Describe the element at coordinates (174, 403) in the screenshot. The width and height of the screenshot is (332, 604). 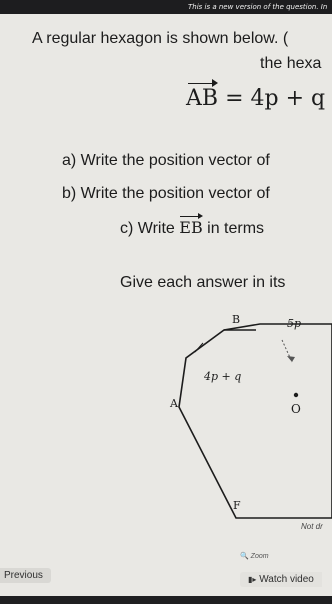
I see `label-a: A` at that location.